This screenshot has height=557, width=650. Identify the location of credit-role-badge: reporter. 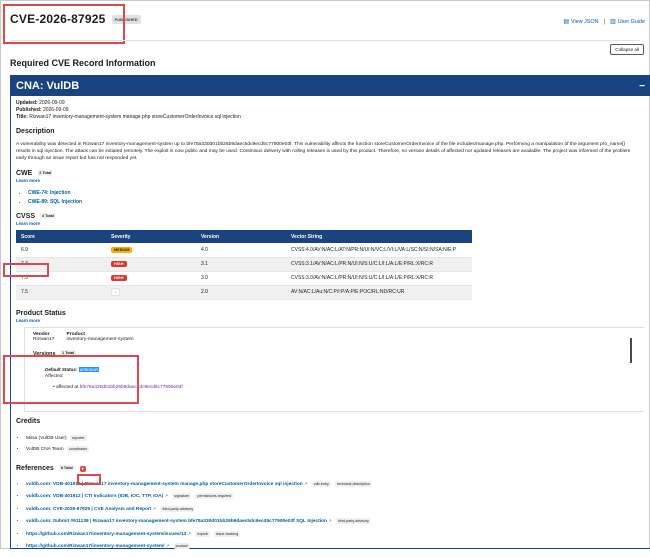
(78, 437).